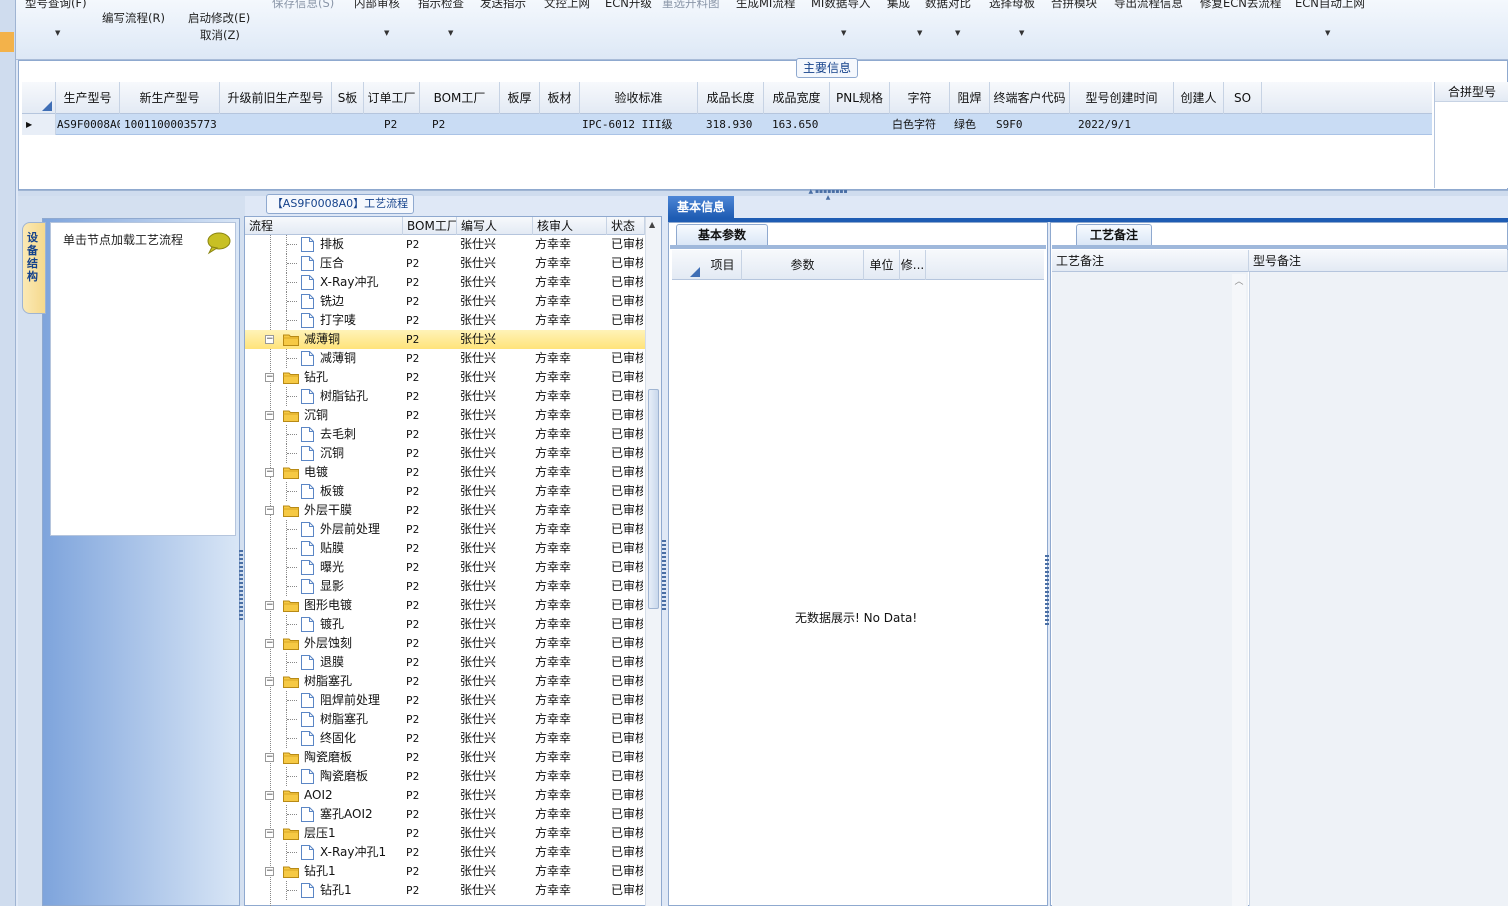  I want to click on toolbar-button: 修复ECN丢流程, so click(1240, 5).